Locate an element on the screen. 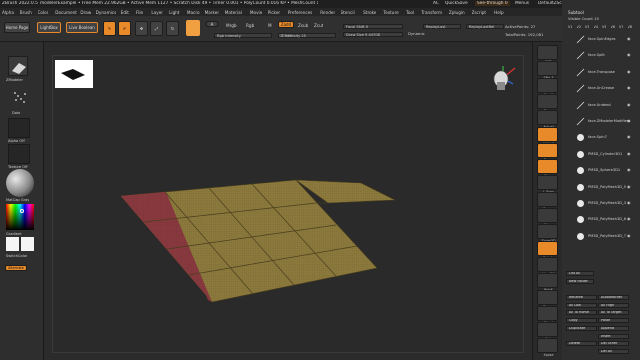  view-bpr-button: BPR is located at coordinates (547, 54).